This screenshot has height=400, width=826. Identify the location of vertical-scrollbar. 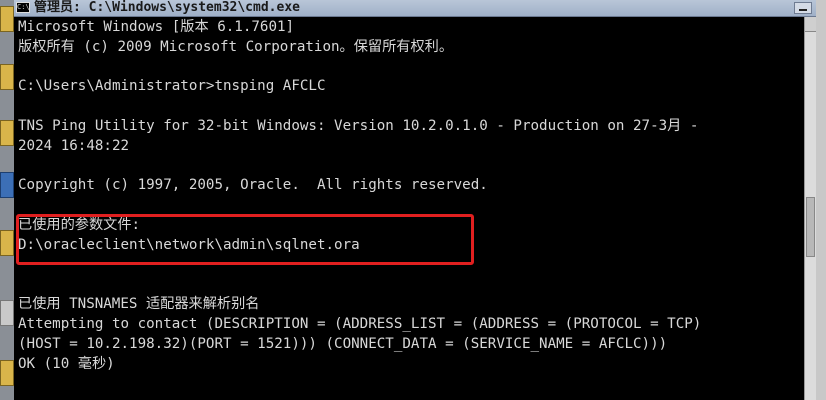
(810, 208).